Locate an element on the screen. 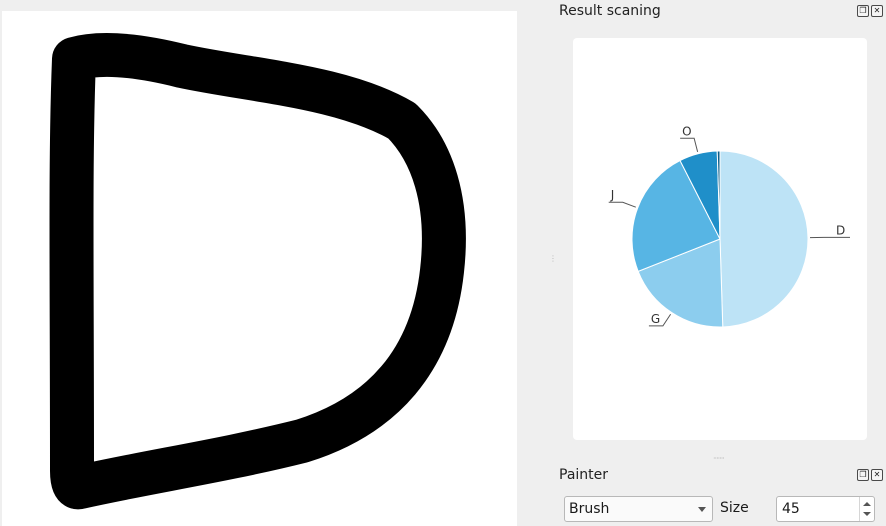 The height and width of the screenshot is (526, 886). pie-leader-line-J is located at coordinates (622, 204).